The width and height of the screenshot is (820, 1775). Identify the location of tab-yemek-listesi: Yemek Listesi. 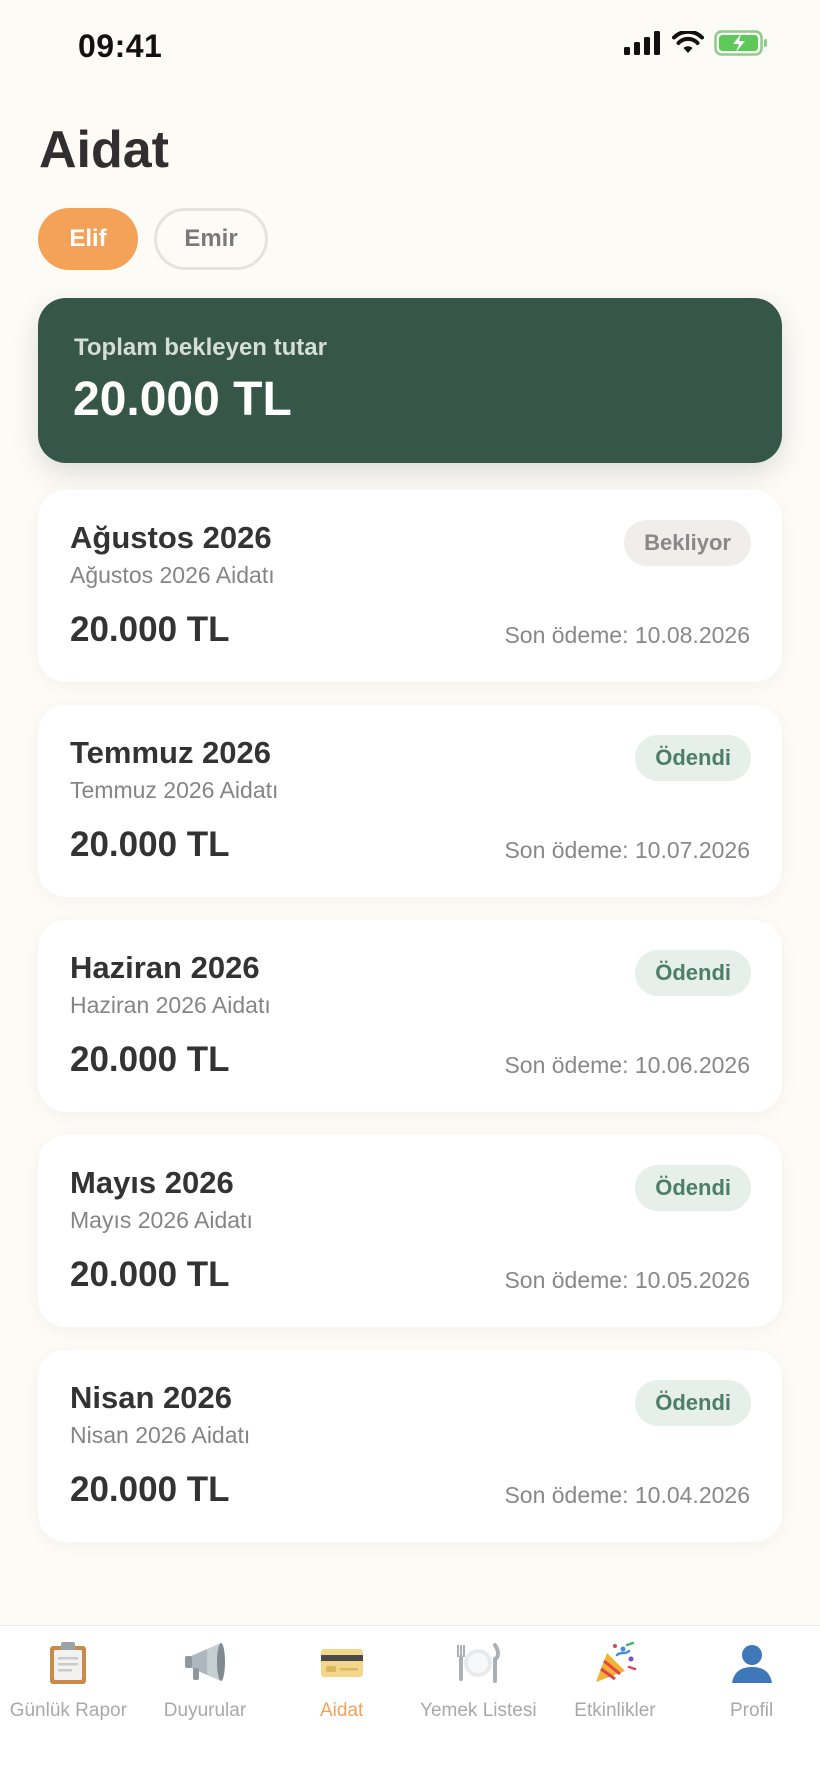
(478, 1700).